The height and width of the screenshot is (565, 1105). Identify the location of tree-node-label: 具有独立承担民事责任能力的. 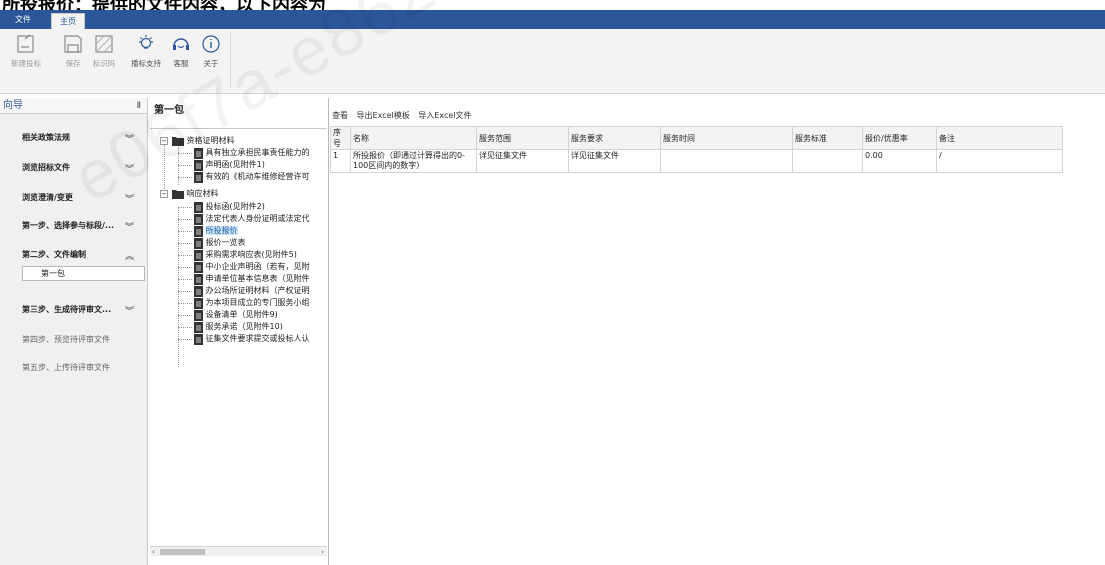
(257, 152).